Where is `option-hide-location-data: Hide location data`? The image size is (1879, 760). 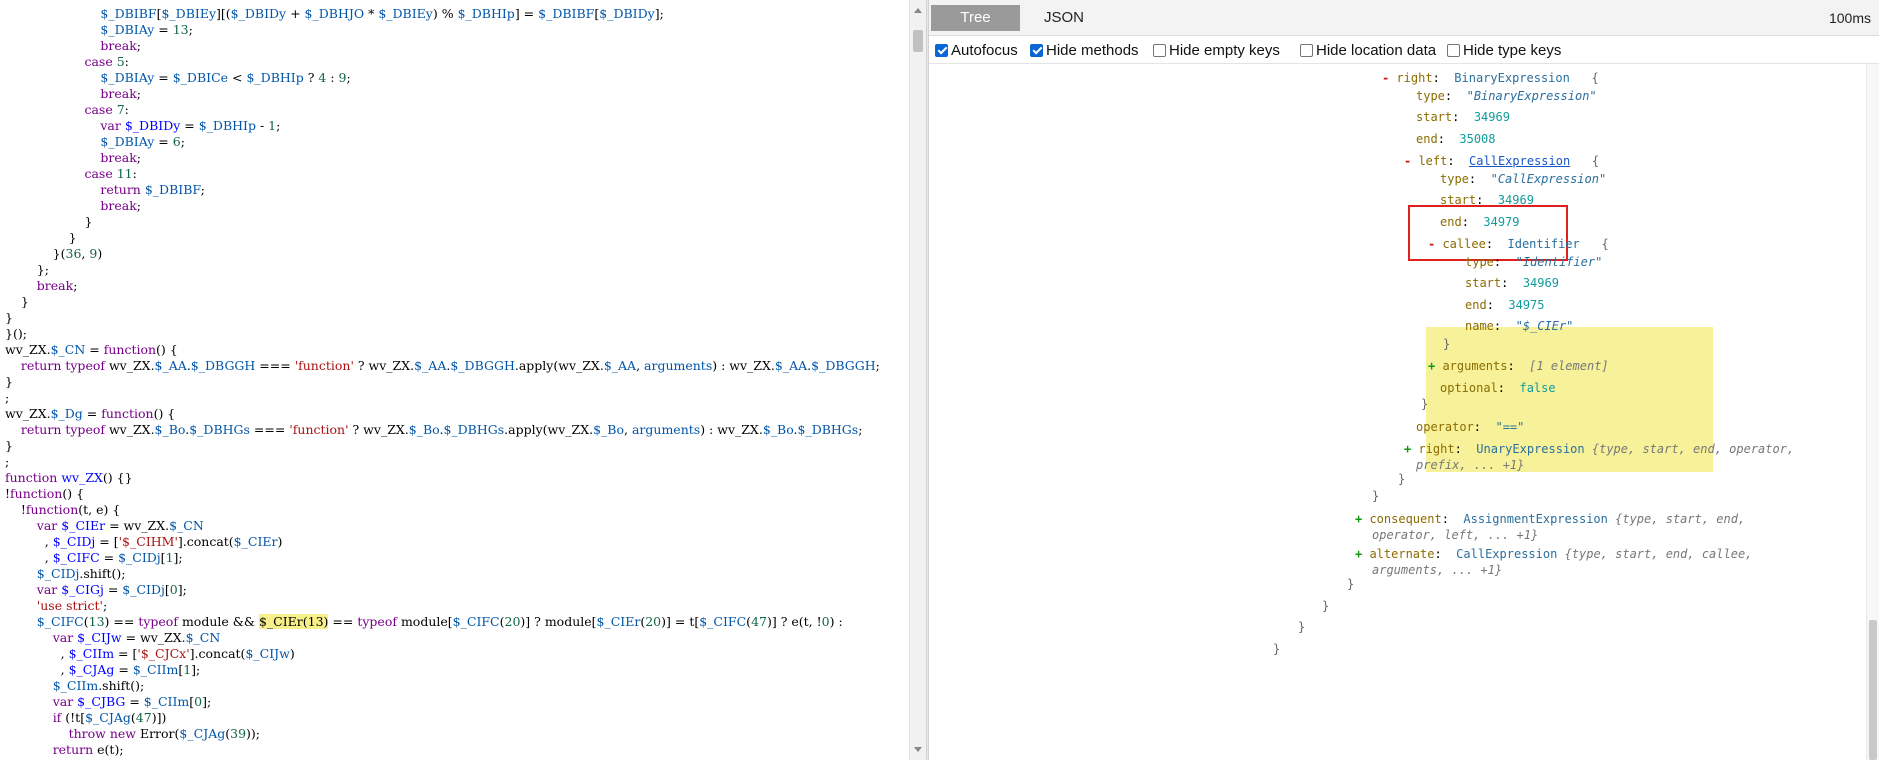
option-hide-location-data: Hide location data is located at coordinates (1368, 50).